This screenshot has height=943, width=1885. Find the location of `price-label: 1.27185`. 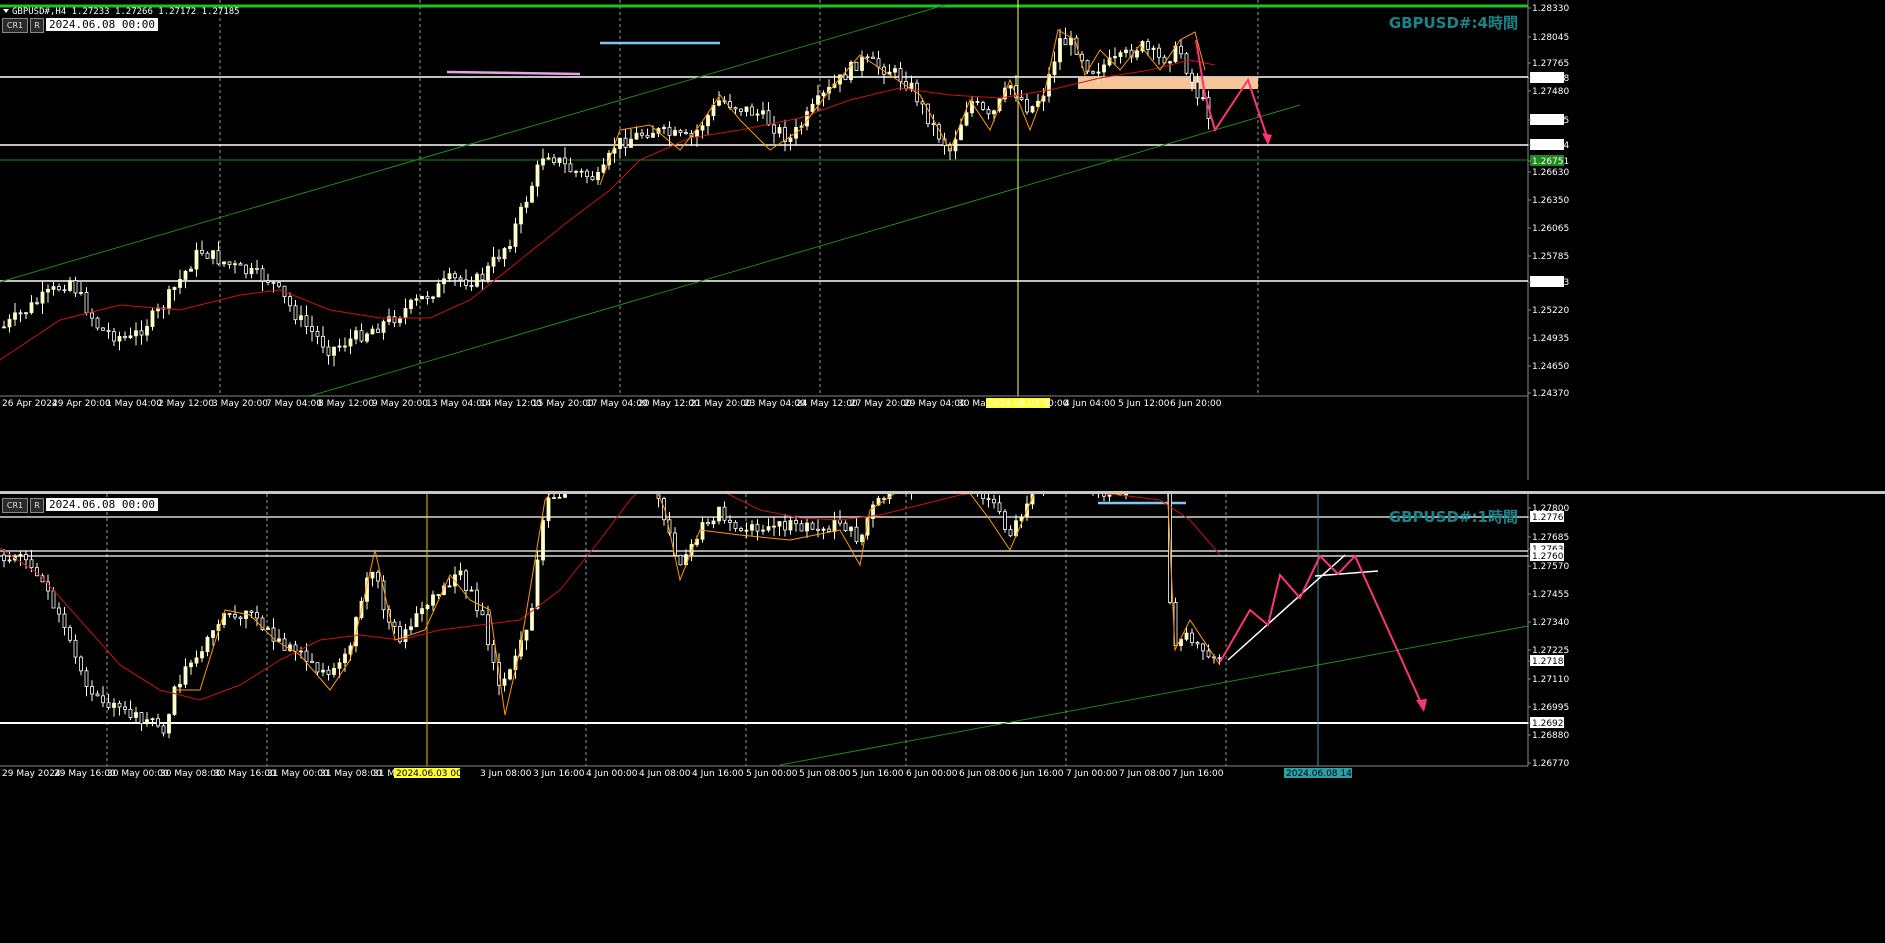

price-label: 1.27185 is located at coordinates (1550, 662).